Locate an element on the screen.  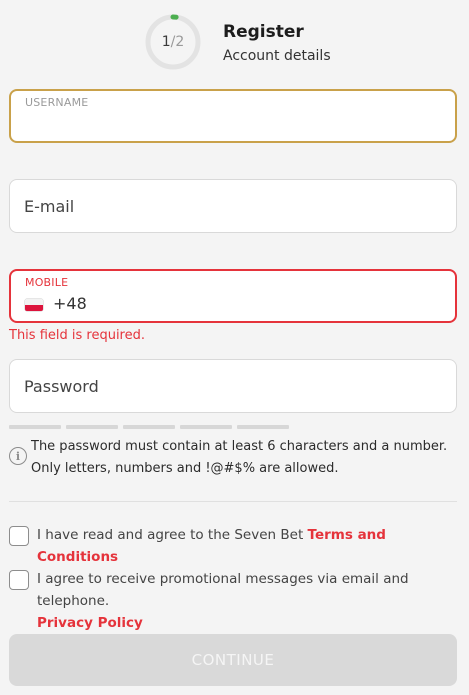
continue-button: CONTINUE is located at coordinates (233, 660).